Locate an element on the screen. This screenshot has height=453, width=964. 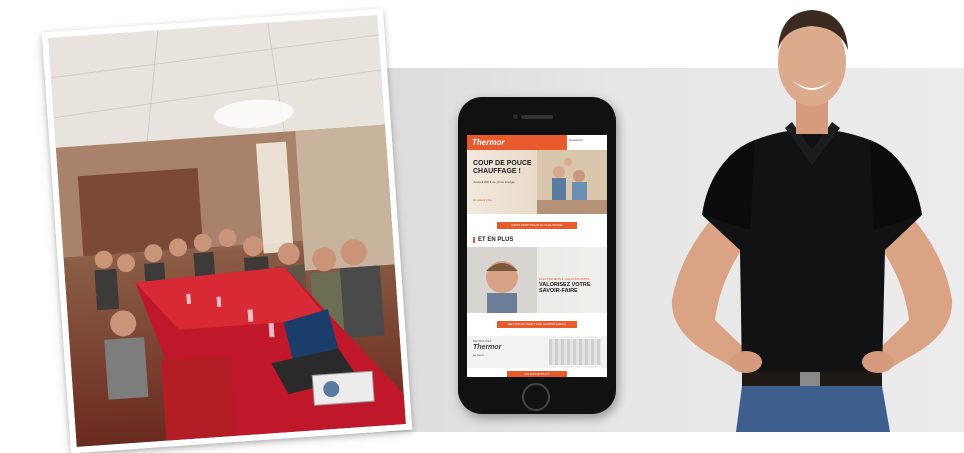
earpiece-speaker is located at coordinates (537, 117).